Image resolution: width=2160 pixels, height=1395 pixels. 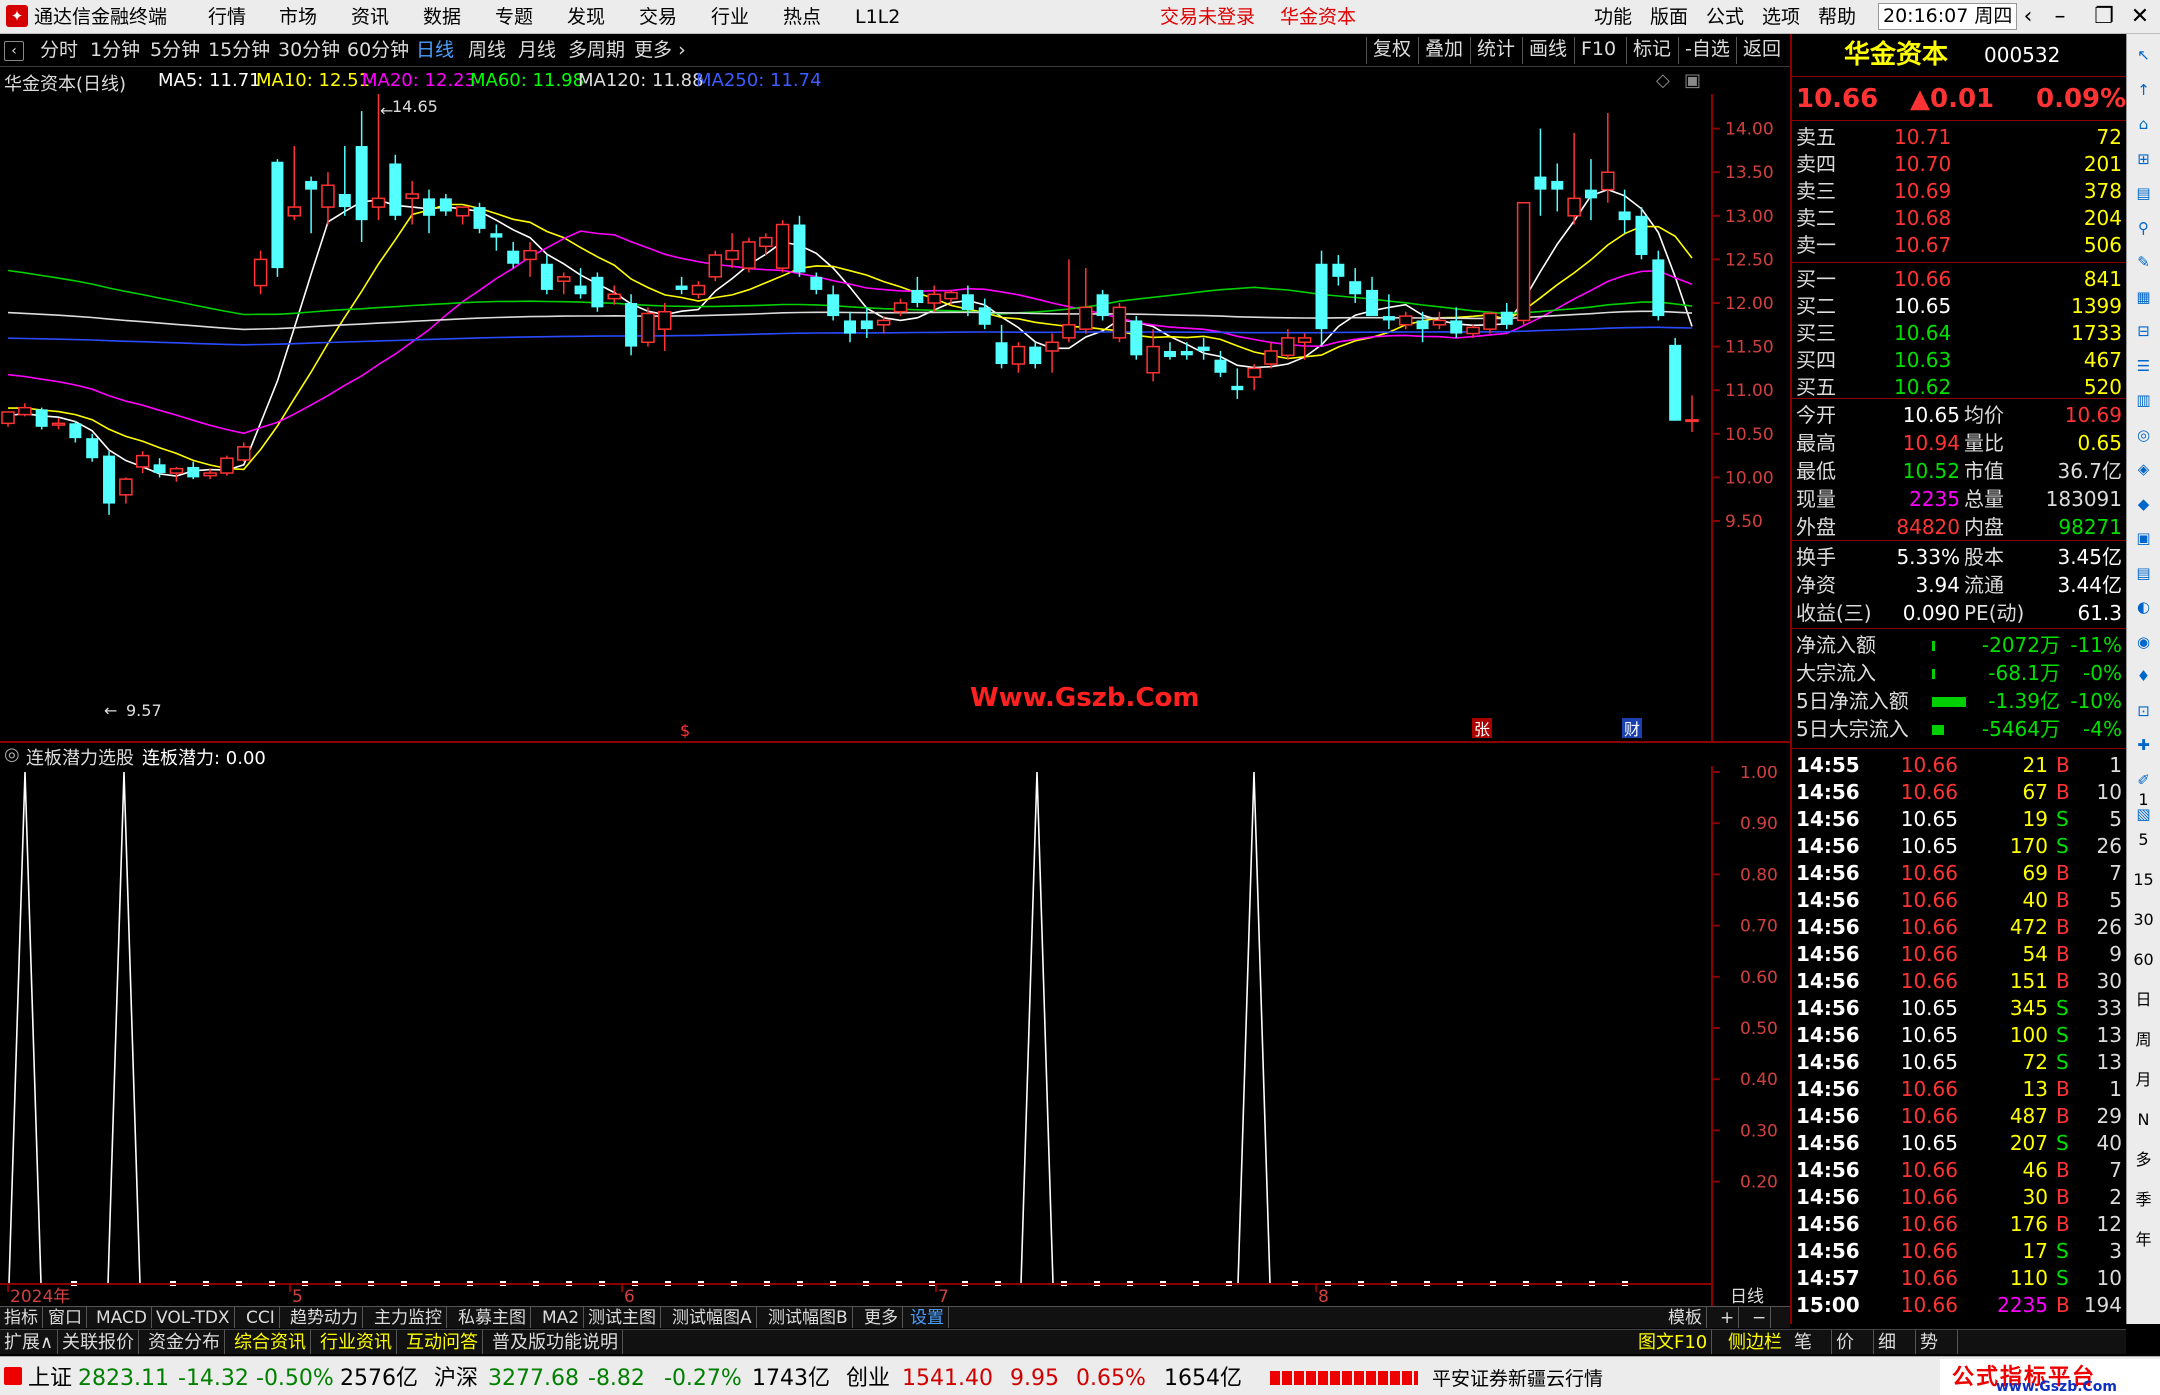 I want to click on event-marker-finance: 财, so click(x=1632, y=729).